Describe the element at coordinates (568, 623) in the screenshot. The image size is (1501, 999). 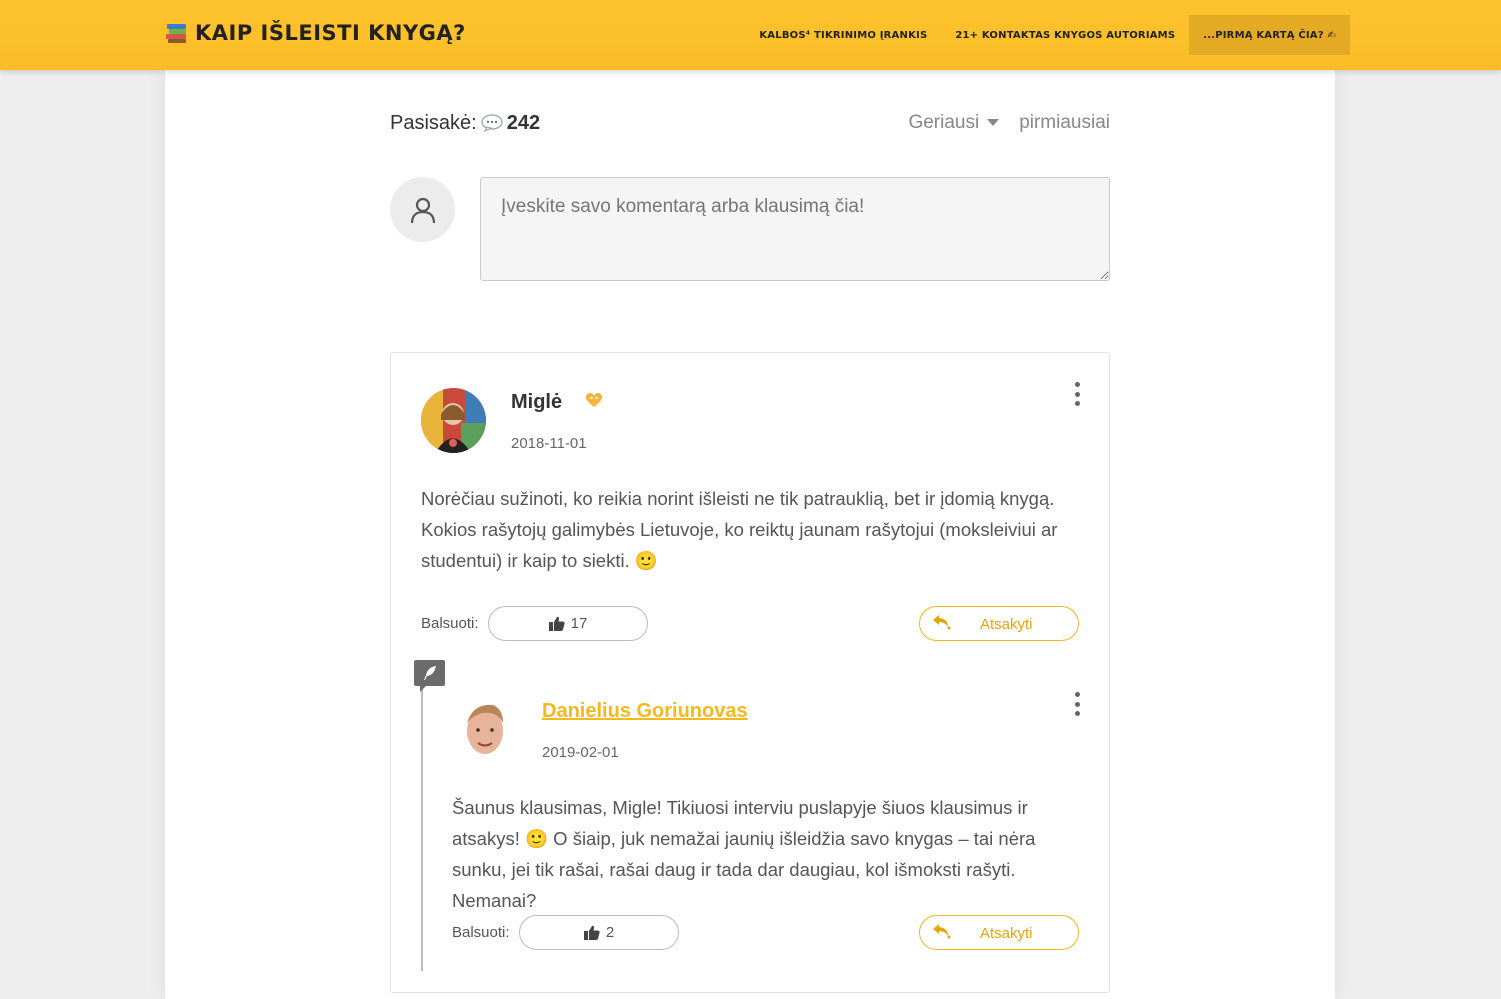
I see `upvote-button: 17` at that location.